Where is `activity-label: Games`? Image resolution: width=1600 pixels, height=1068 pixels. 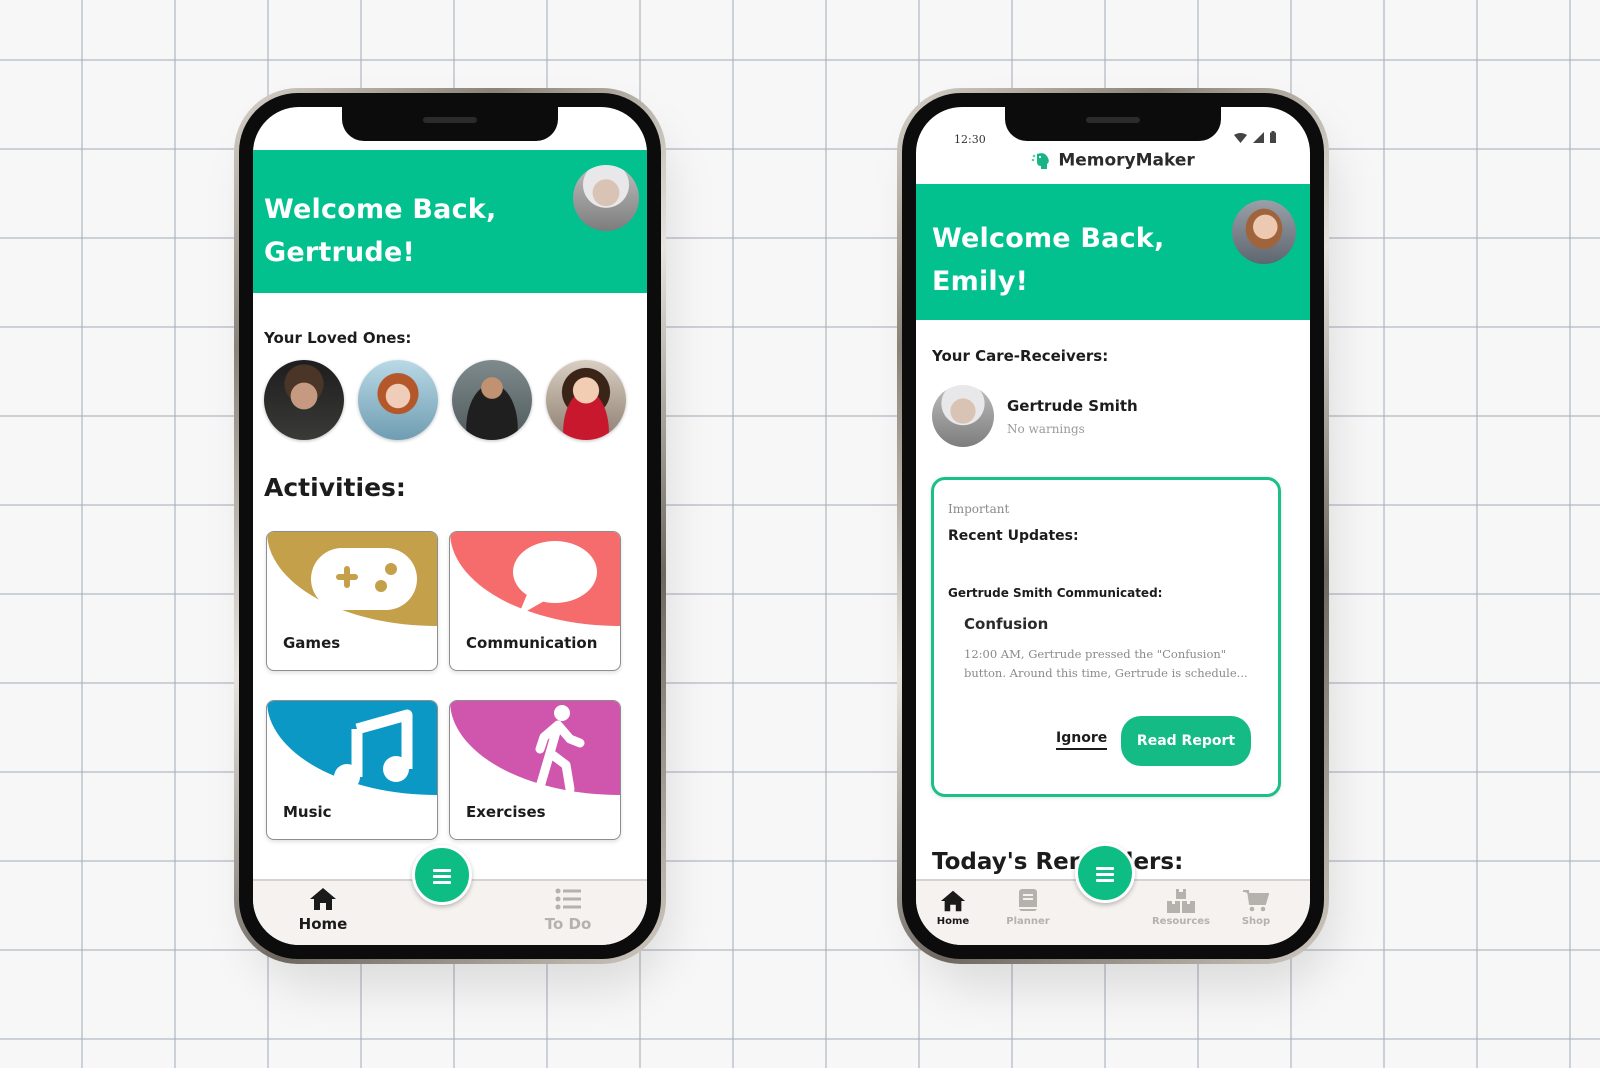
activity-label: Games is located at coordinates (312, 643).